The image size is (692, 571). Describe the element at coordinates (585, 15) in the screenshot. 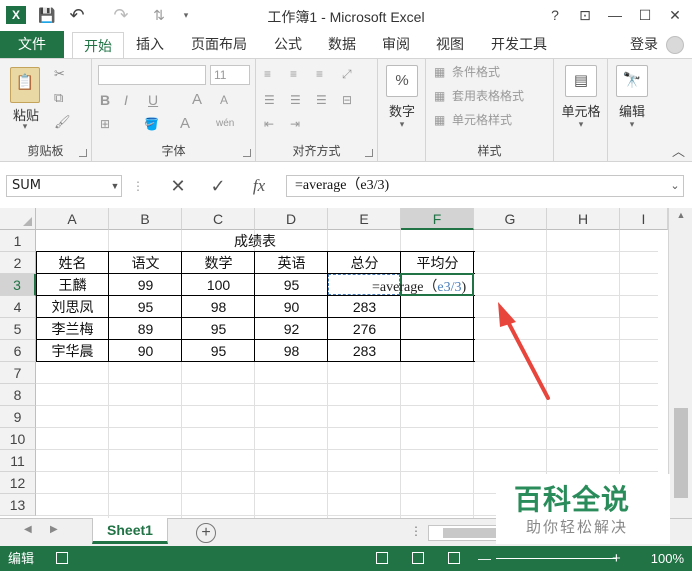

I see `ribbon-display-button: ⊡` at that location.